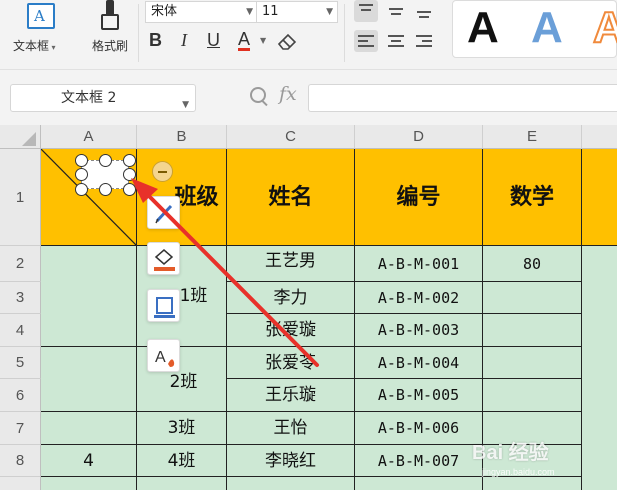 This screenshot has width=617, height=490. Describe the element at coordinates (510, 453) in the screenshot. I see `watermark-logo: Bai 经验` at that location.